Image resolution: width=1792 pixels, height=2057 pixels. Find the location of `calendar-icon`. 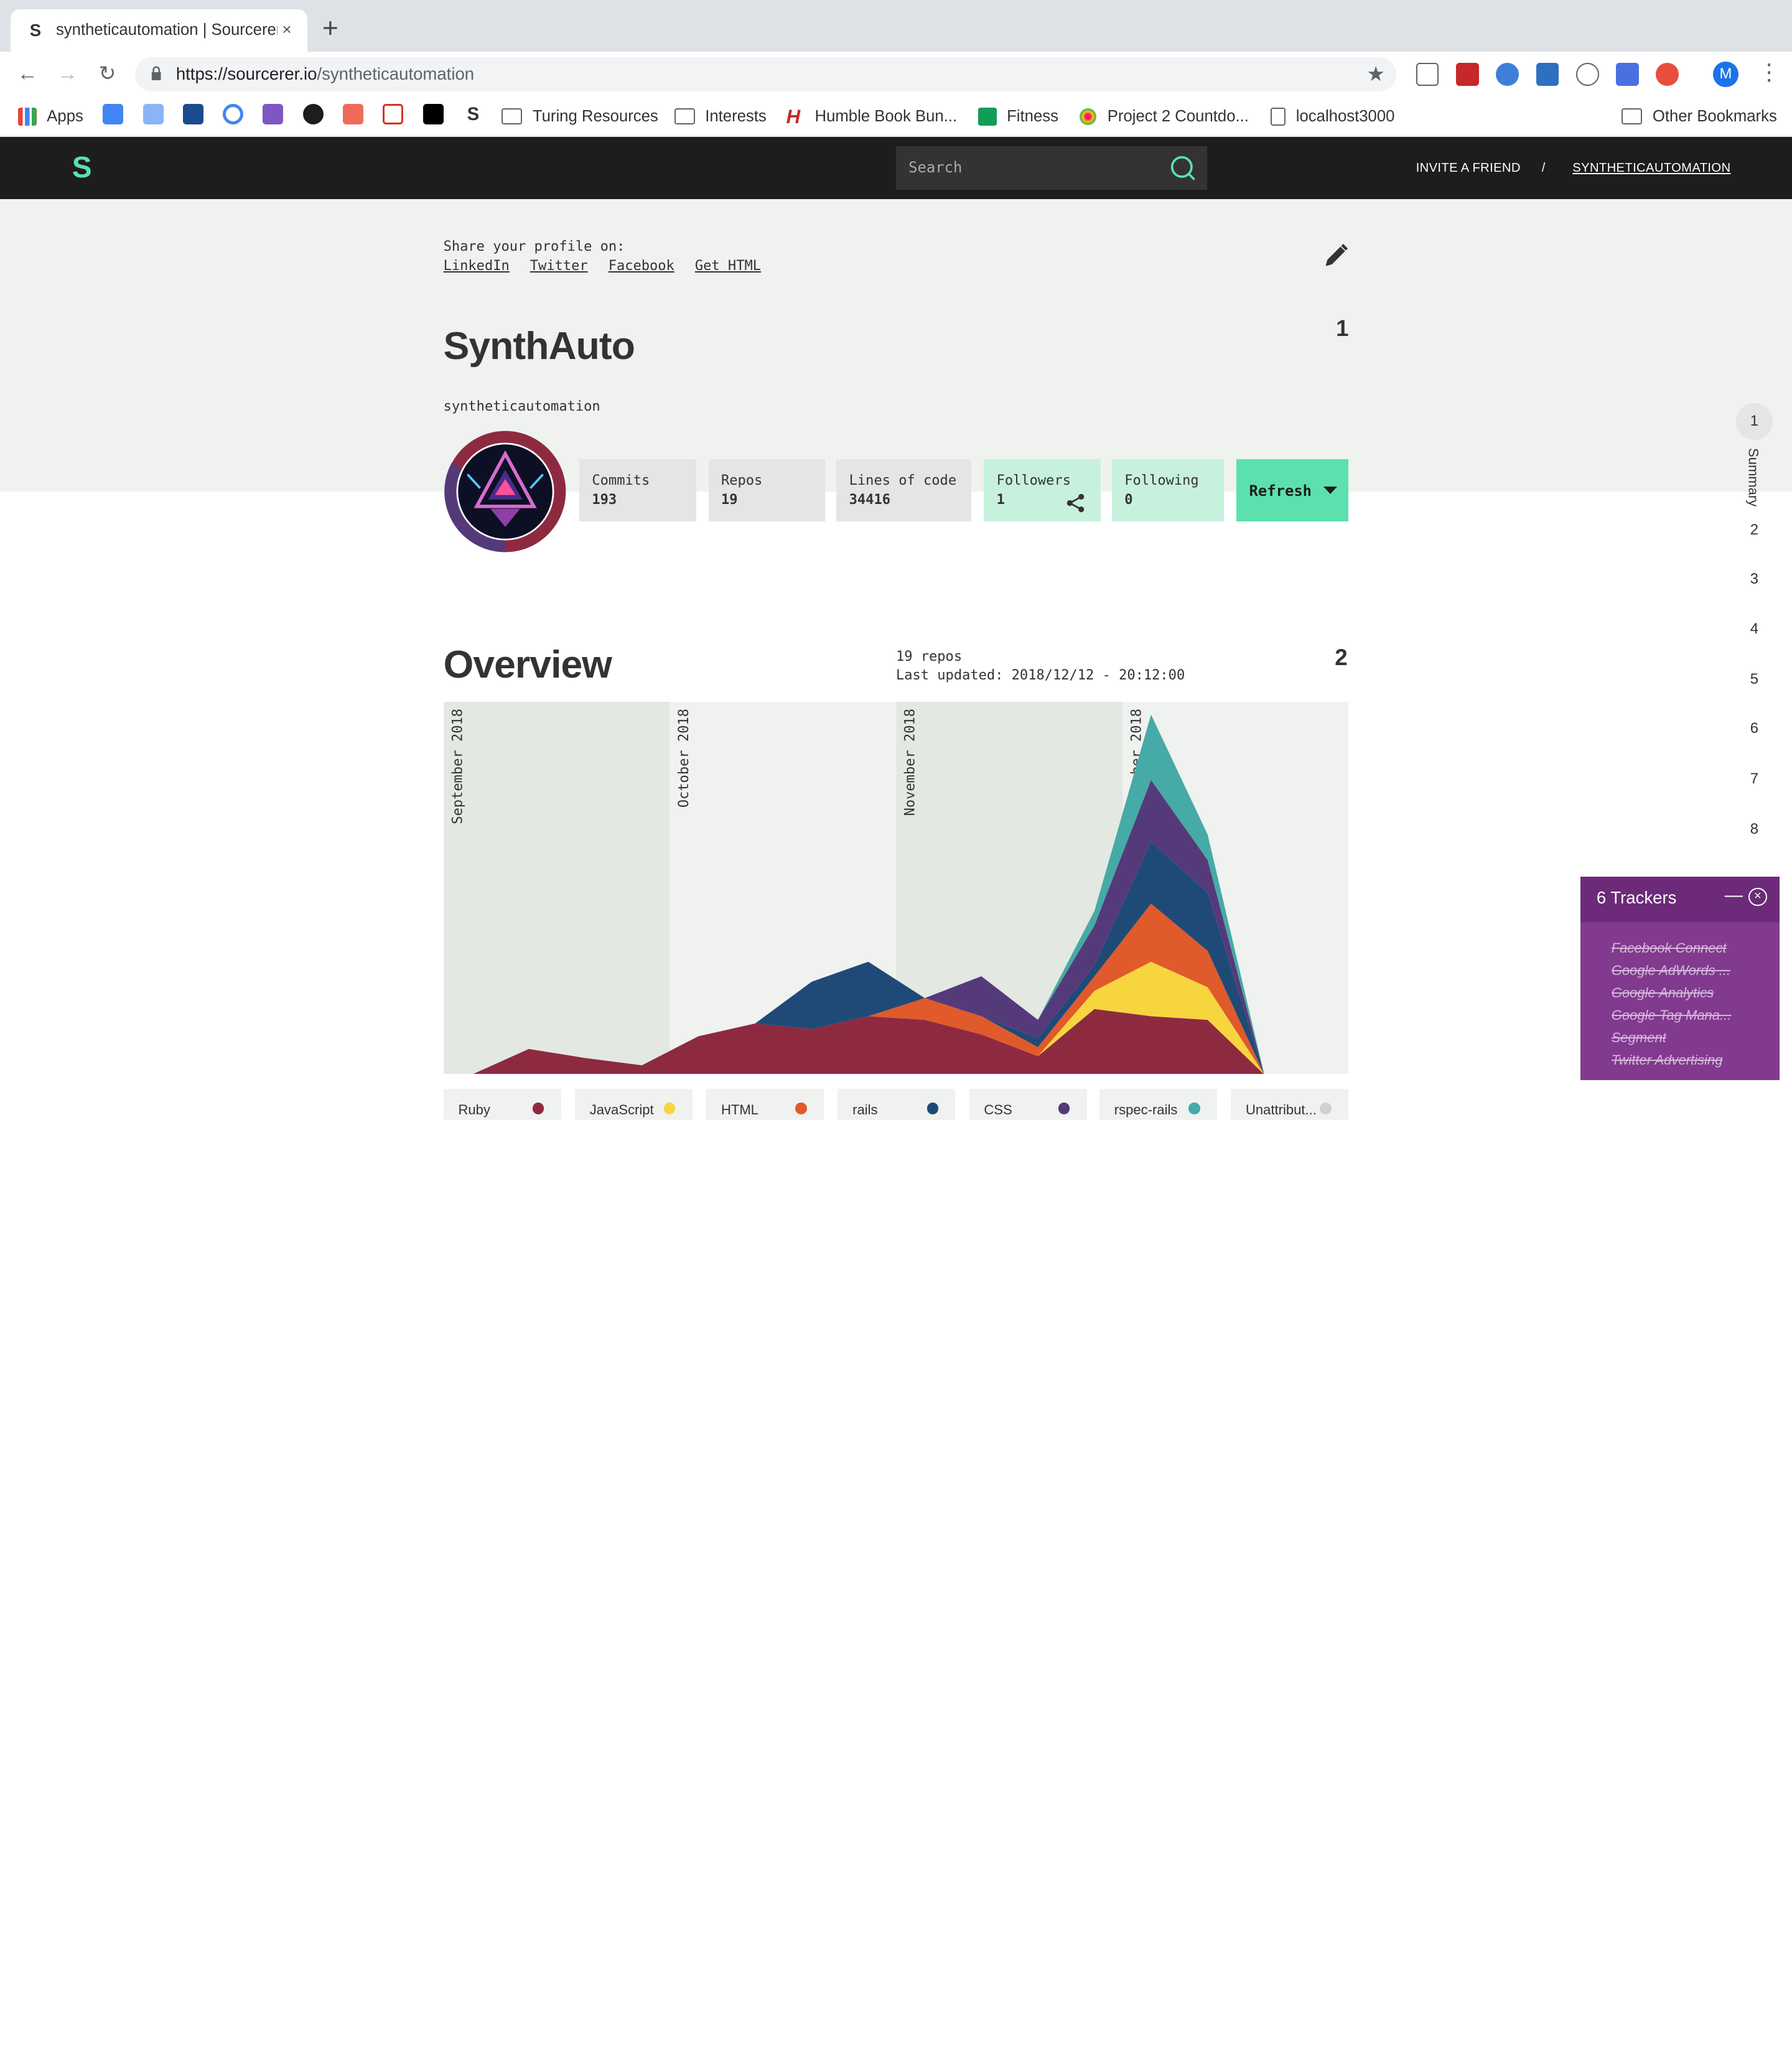

calendar-icon is located at coordinates (114, 114).